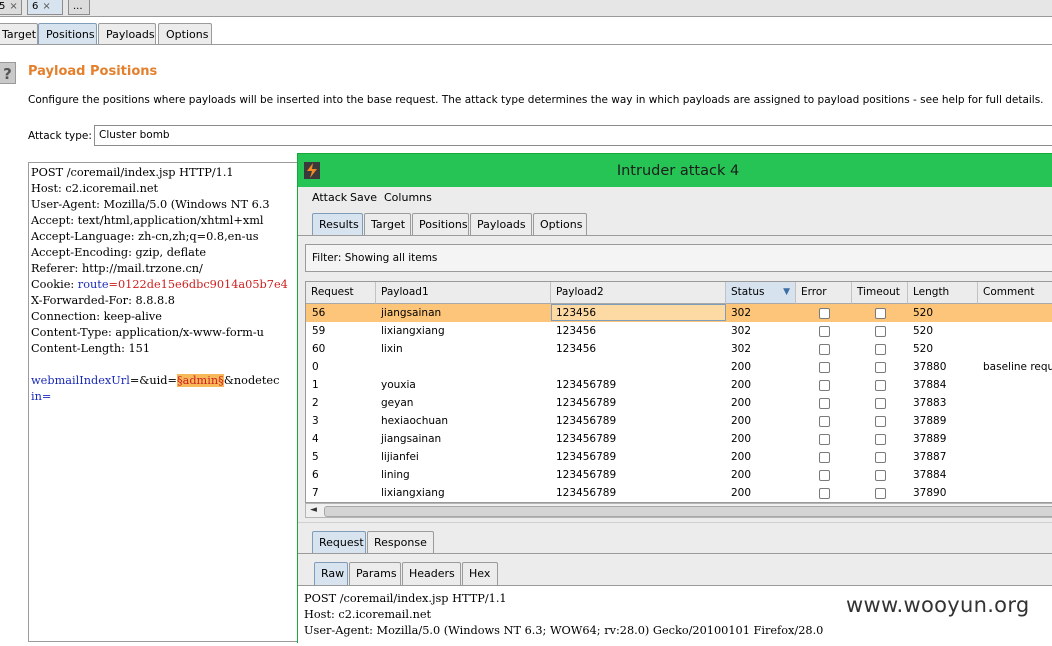 The height and width of the screenshot is (646, 1052). Describe the element at coordinates (41, 396) in the screenshot. I see `body-line: in=` at that location.